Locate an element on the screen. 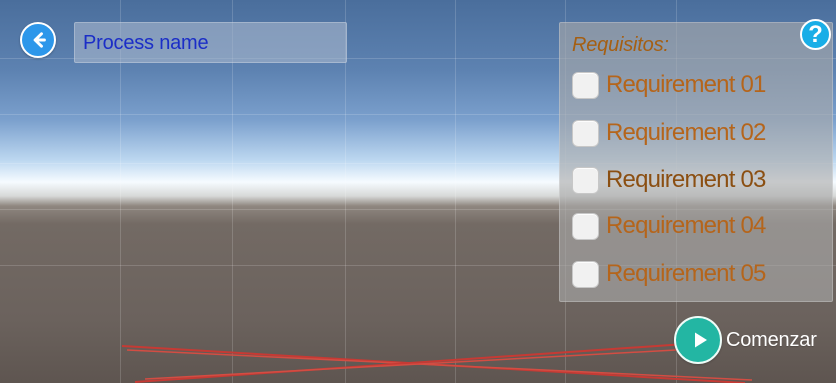 The image size is (836, 383). requirement-label: Requirement 02 is located at coordinates (686, 132).